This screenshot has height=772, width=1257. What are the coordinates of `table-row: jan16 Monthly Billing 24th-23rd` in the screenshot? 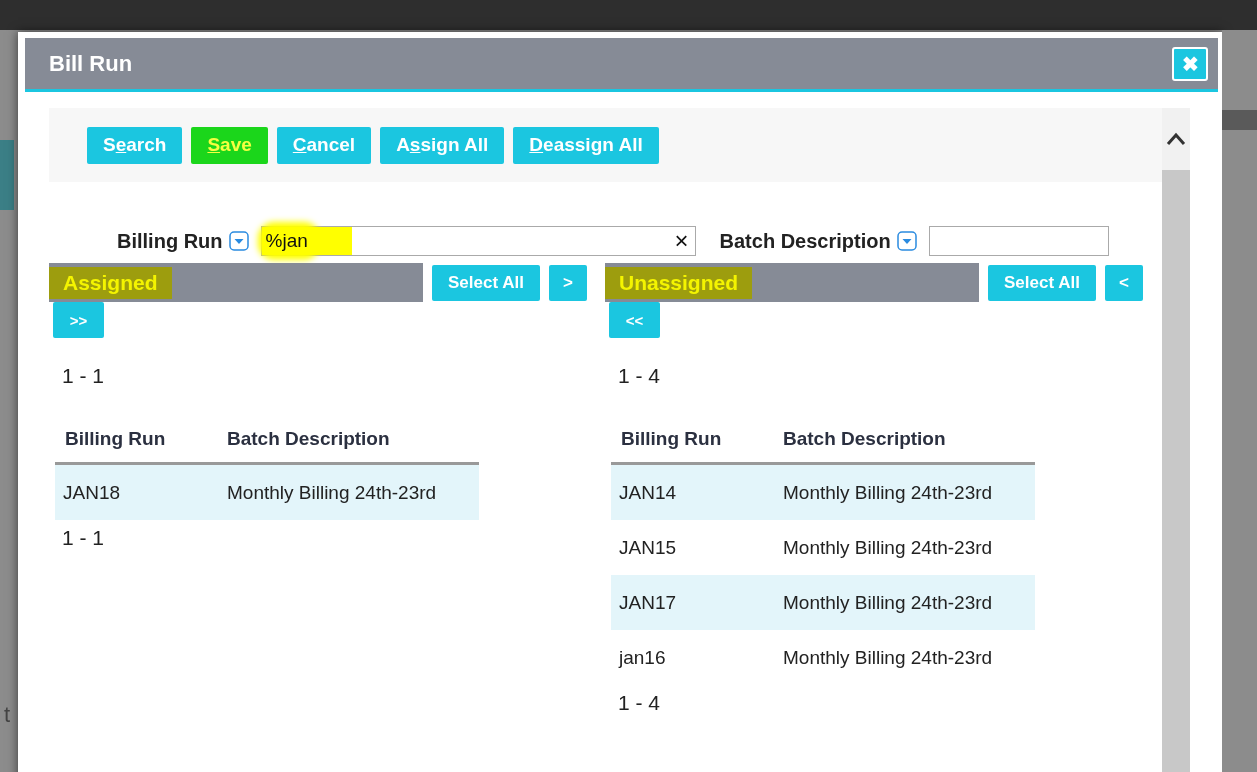 It's located at (823, 657).